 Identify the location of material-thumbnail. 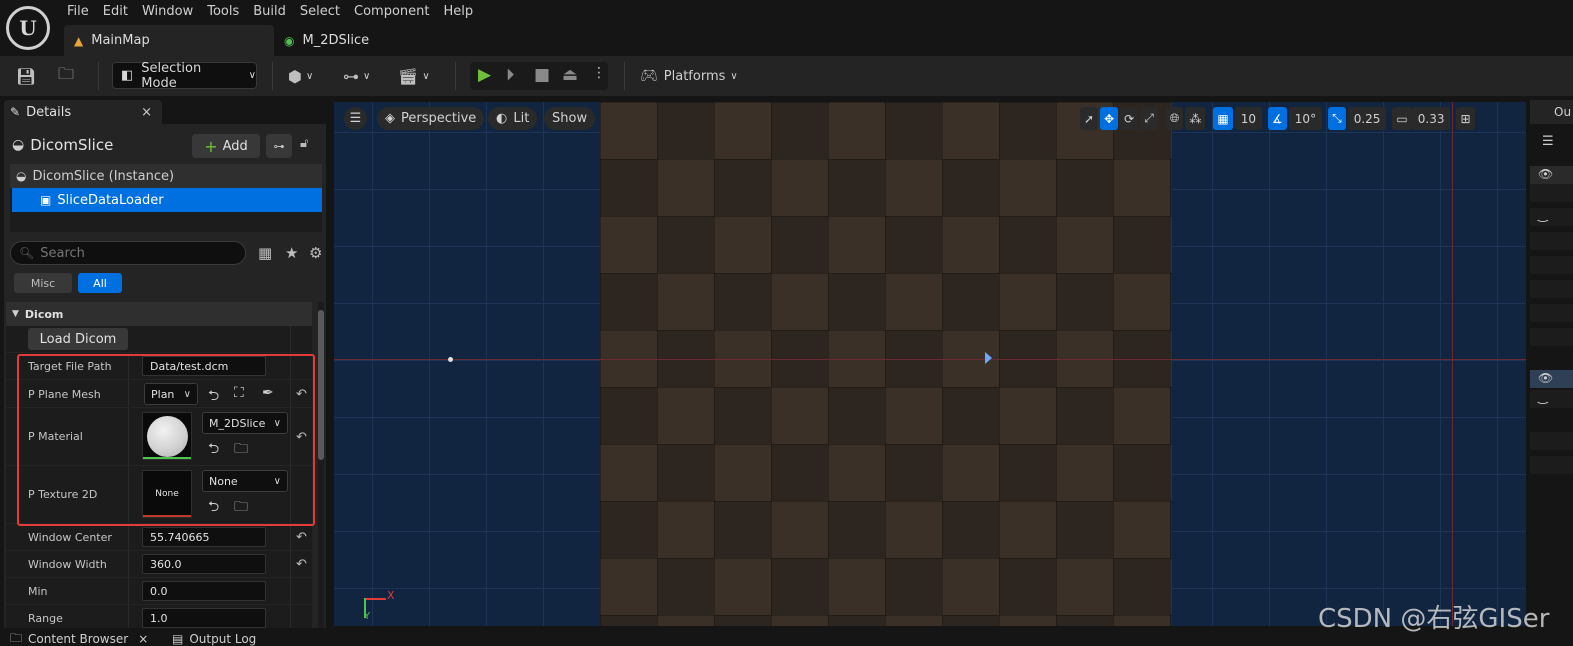
(167, 436).